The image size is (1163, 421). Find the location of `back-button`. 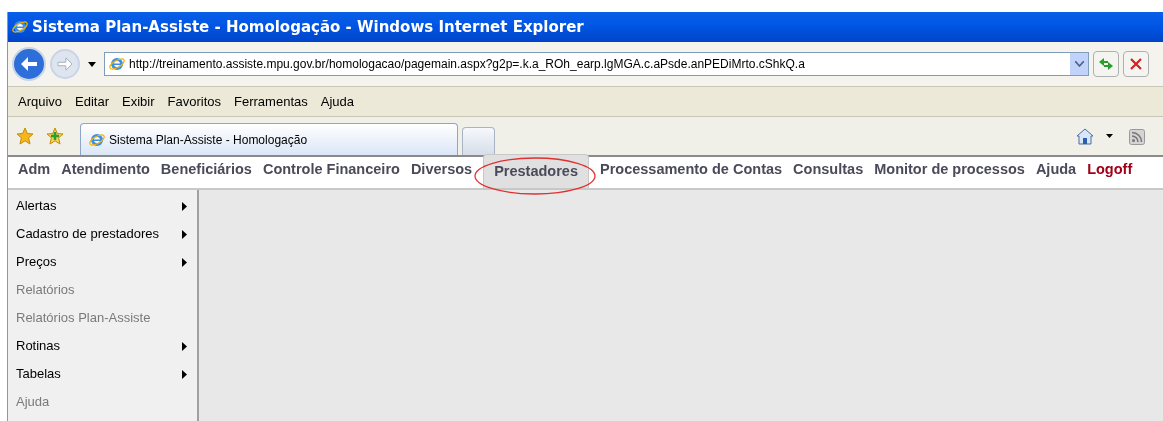

back-button is located at coordinates (29, 64).